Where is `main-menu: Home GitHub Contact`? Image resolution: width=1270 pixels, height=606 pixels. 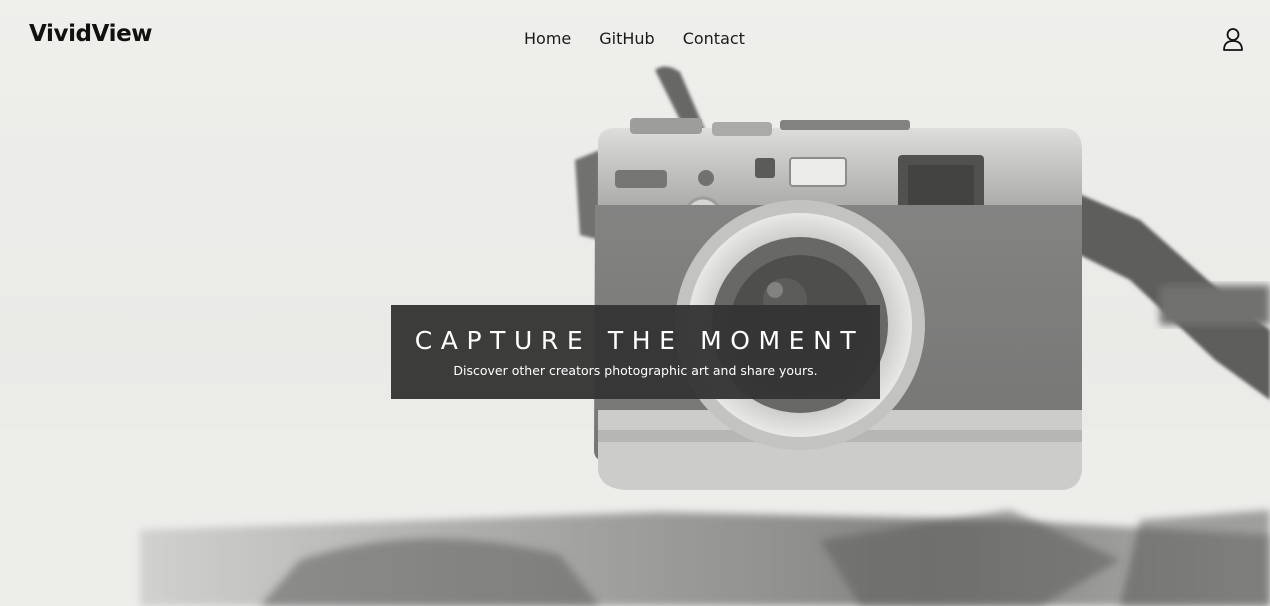 main-menu: Home GitHub Contact is located at coordinates (634, 38).